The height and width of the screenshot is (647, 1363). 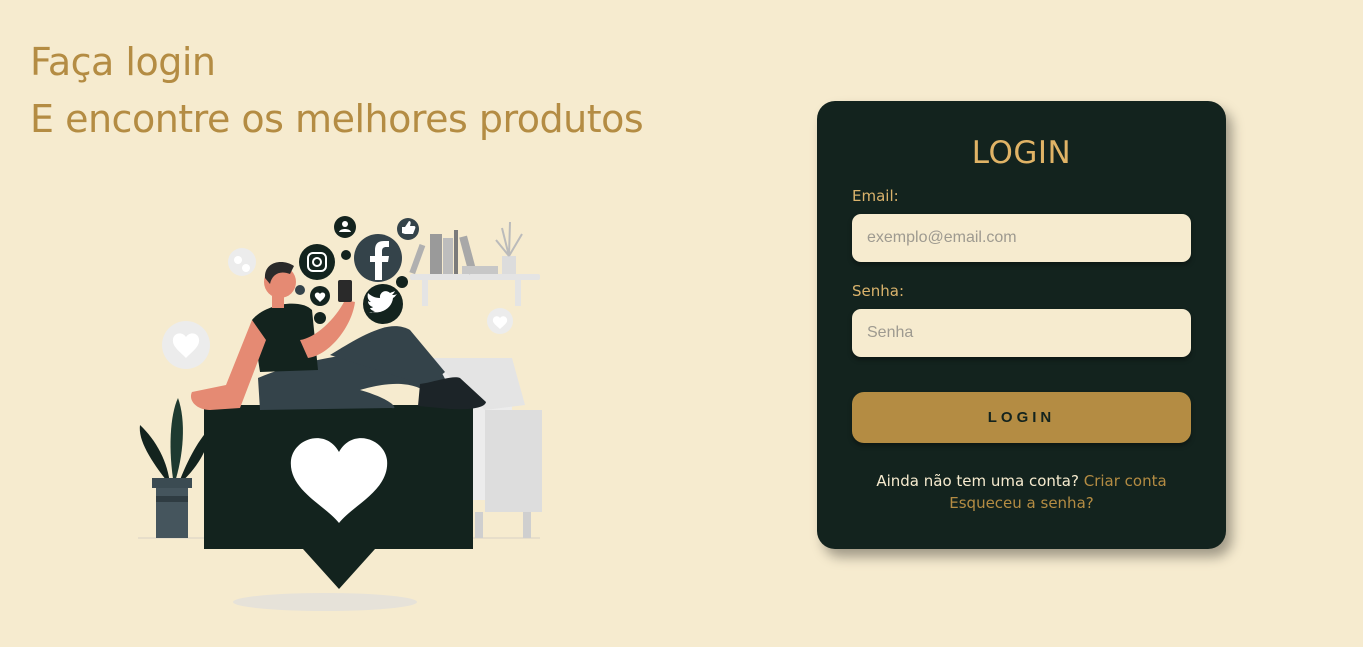 I want to click on like-icon, so click(x=408, y=229).